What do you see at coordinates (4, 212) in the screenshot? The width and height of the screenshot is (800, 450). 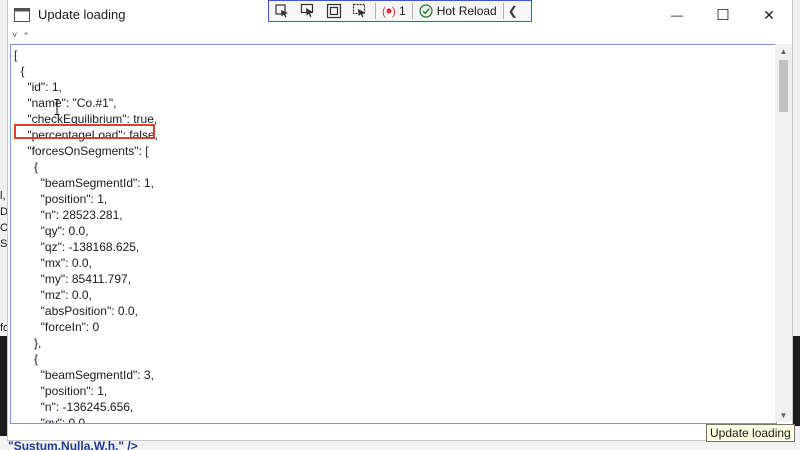 I see `background-text: D` at bounding box center [4, 212].